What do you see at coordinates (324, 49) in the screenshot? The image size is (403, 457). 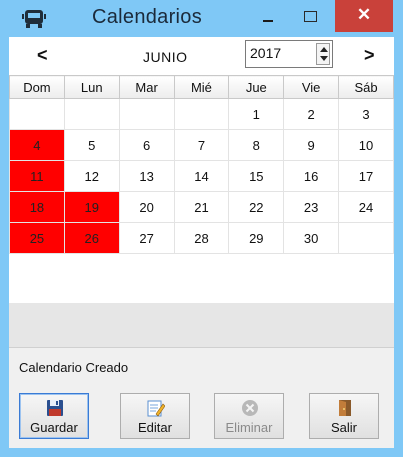 I see `spin-up-icon` at bounding box center [324, 49].